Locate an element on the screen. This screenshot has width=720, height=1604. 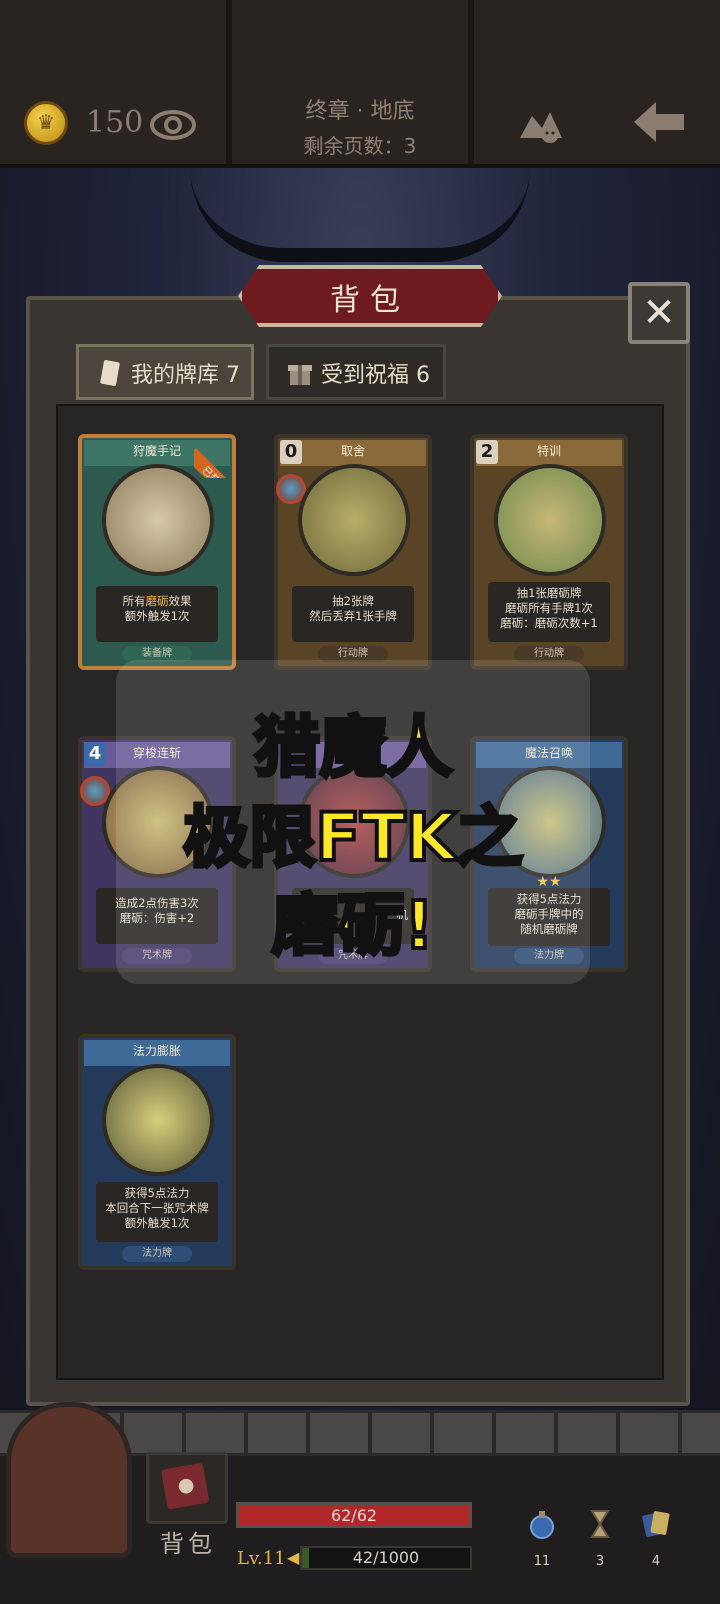
bag-icon is located at coordinates (185, 1486).